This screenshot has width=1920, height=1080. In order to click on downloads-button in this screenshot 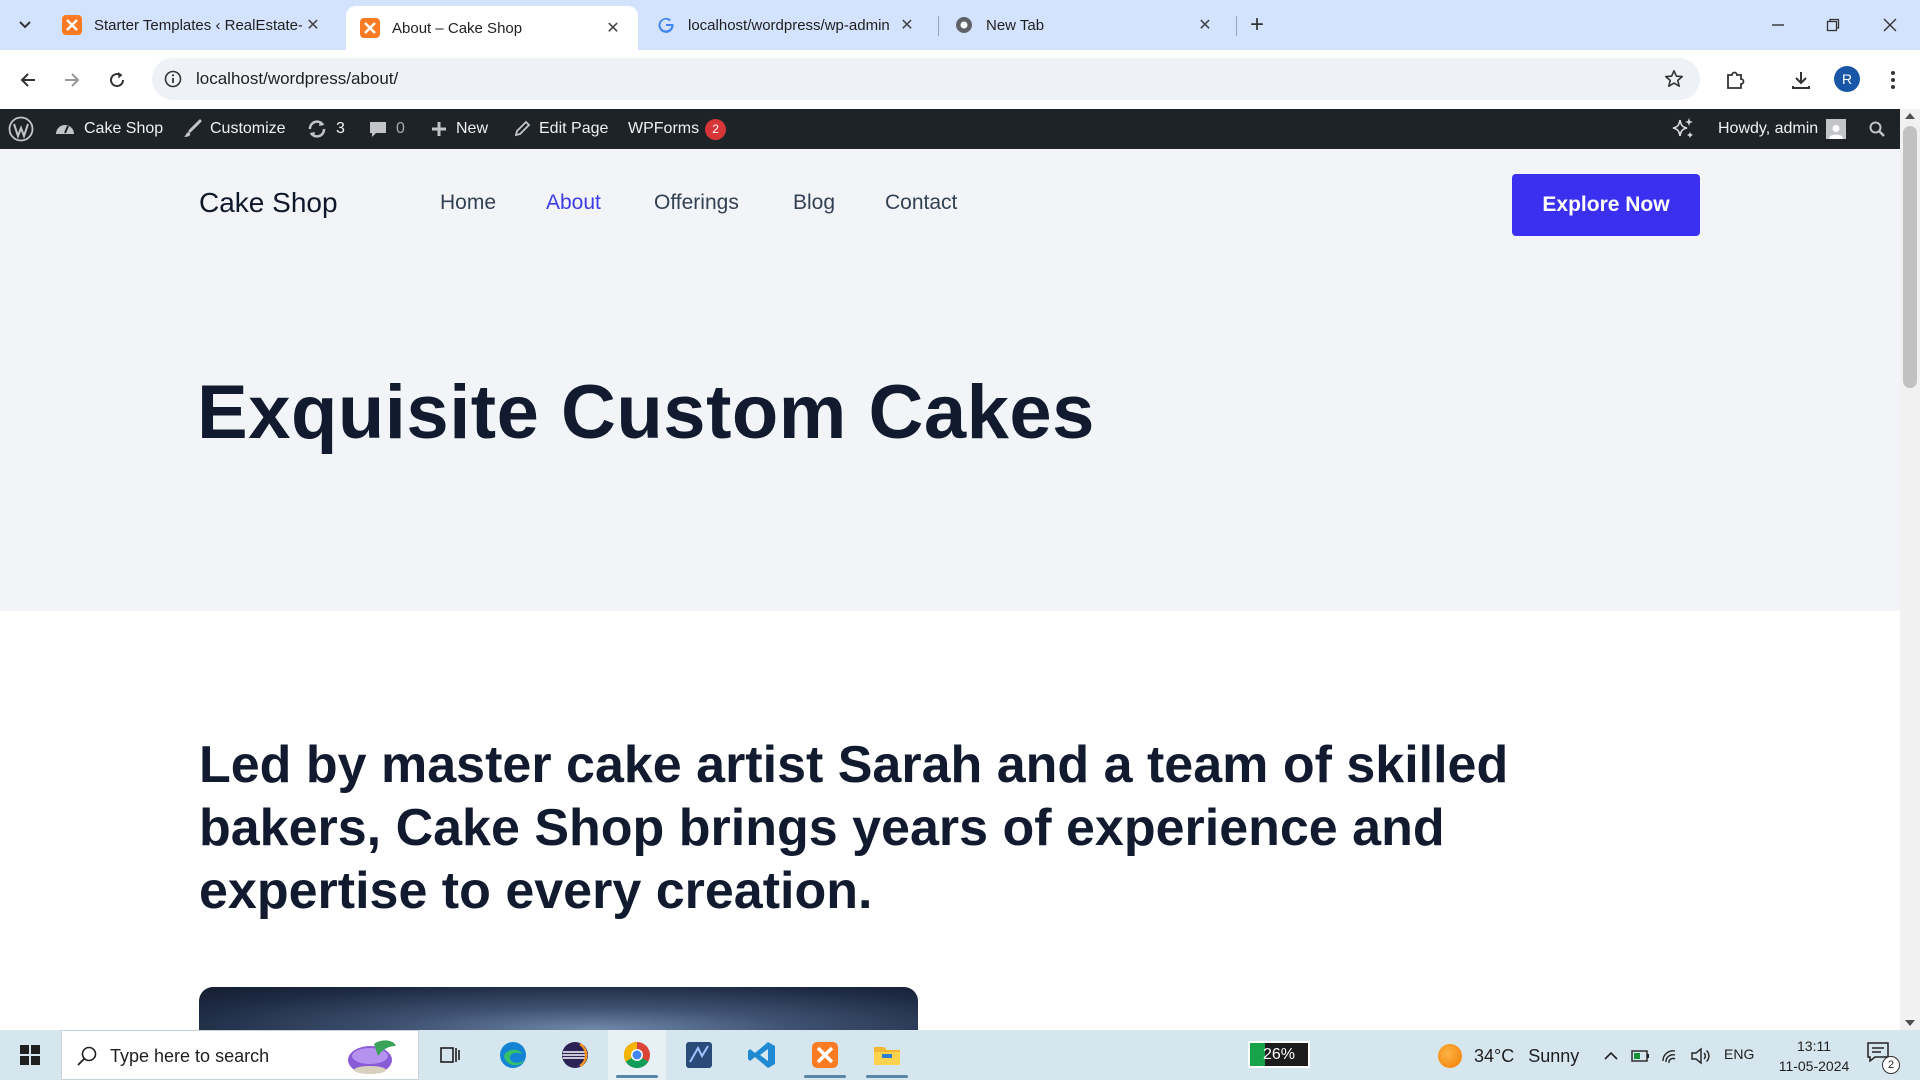, I will do `click(1801, 80)`.